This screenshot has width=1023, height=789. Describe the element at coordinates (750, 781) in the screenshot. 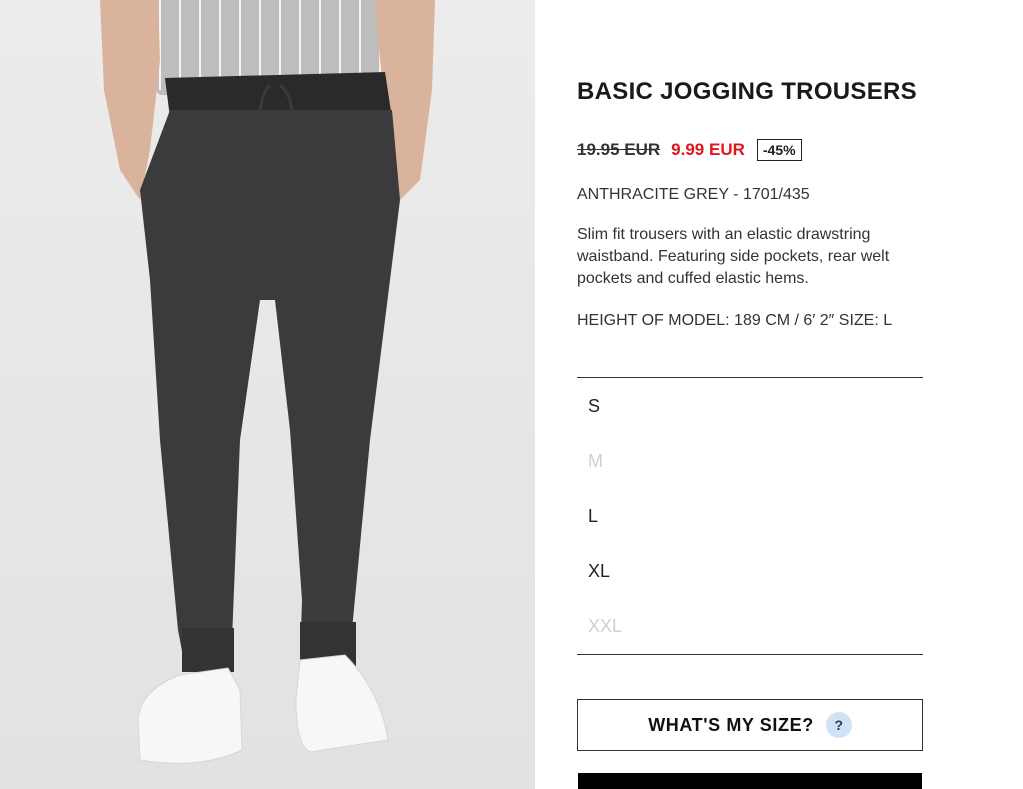

I see `add-to-cart-button` at that location.